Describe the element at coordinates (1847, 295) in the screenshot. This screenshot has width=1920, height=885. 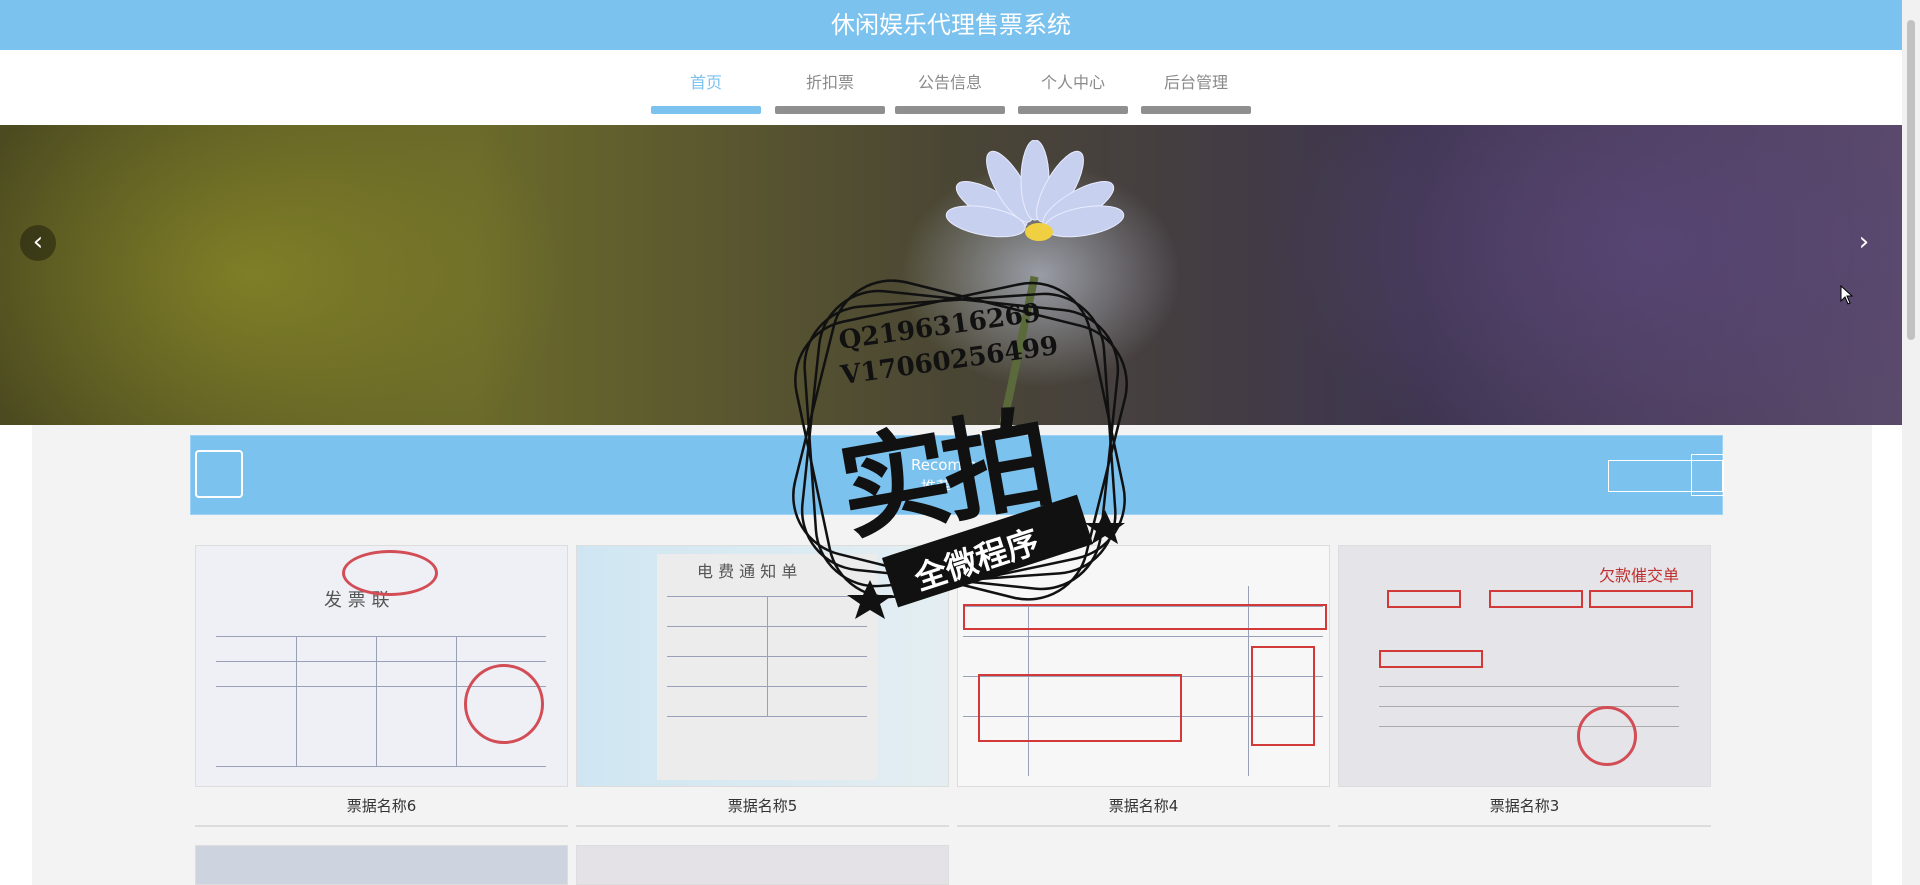
I see `mouse-cursor-icon` at that location.